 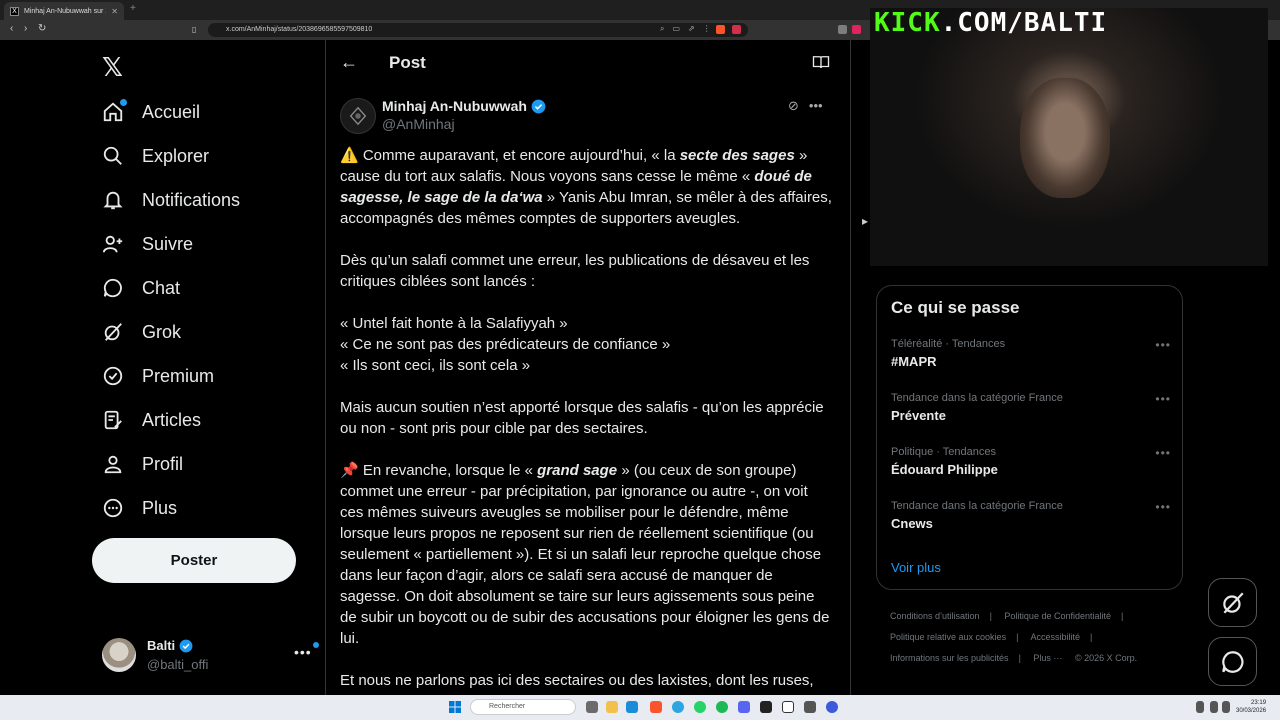 I want to click on app-icon, so click(x=832, y=707).